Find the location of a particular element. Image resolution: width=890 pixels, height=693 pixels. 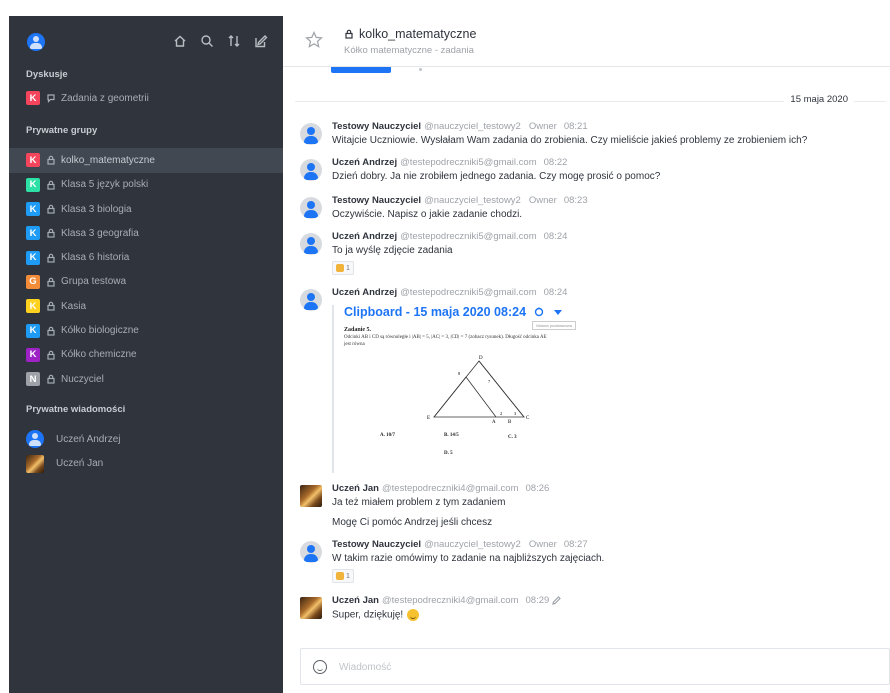

message-text: Mogę Ci pomóc Andrzej jeśli chcesz is located at coordinates (412, 522).